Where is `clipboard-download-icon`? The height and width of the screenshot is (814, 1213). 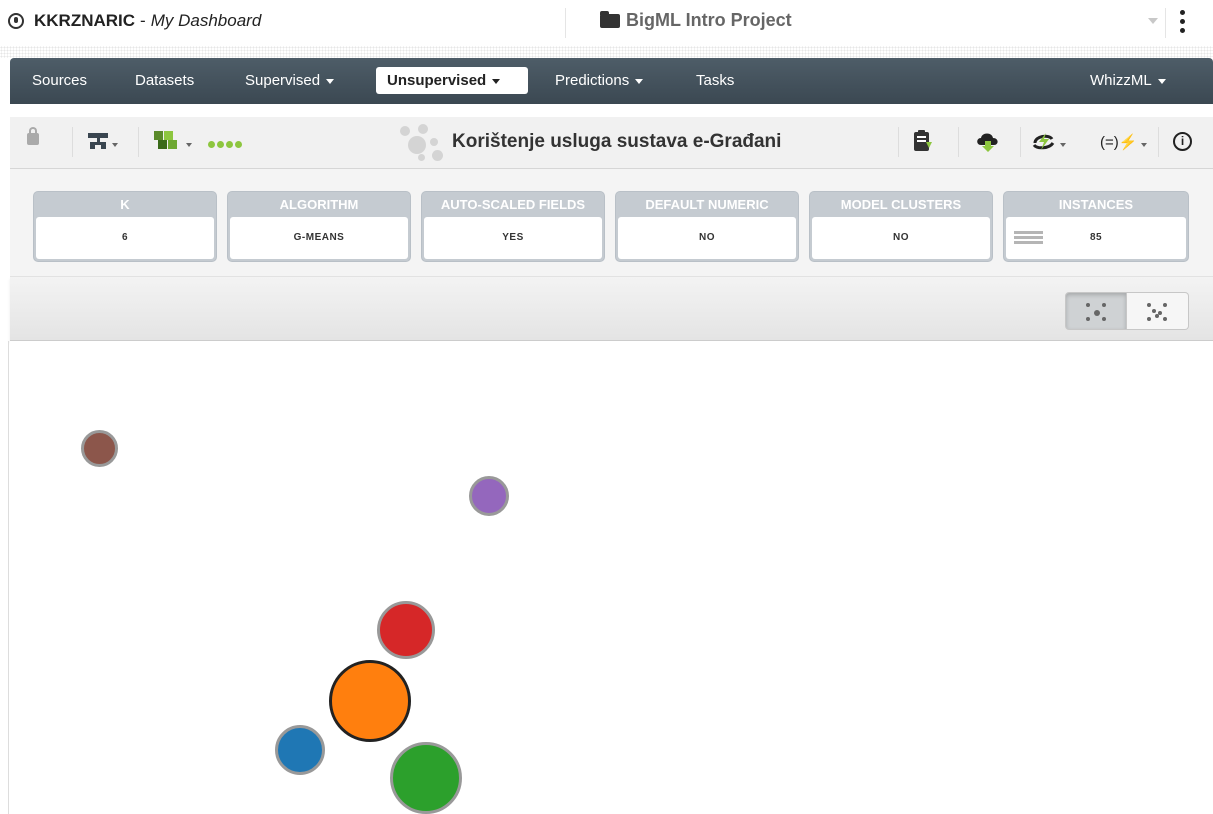
clipboard-download-icon is located at coordinates (923, 141).